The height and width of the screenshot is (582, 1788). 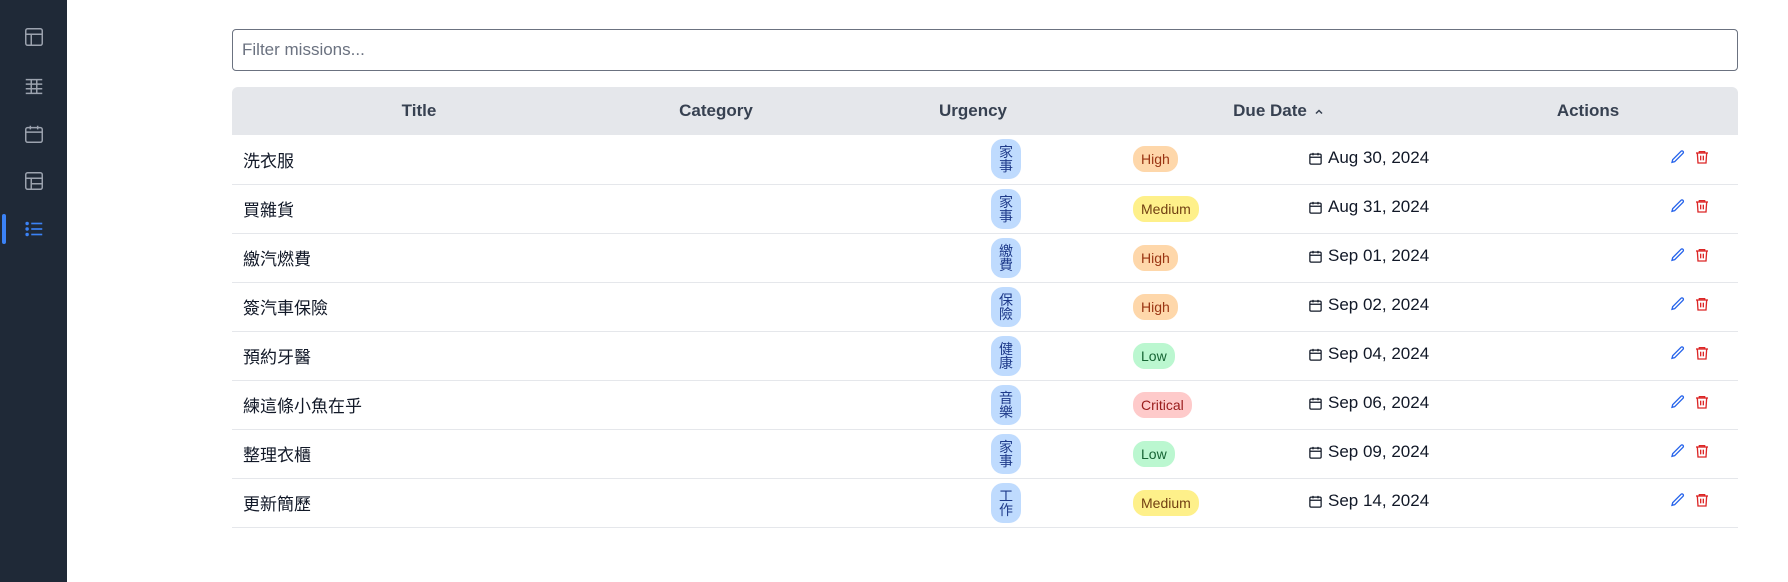 What do you see at coordinates (1379, 354) in the screenshot?
I see `due-date-text: Sep 04, 2024` at bounding box center [1379, 354].